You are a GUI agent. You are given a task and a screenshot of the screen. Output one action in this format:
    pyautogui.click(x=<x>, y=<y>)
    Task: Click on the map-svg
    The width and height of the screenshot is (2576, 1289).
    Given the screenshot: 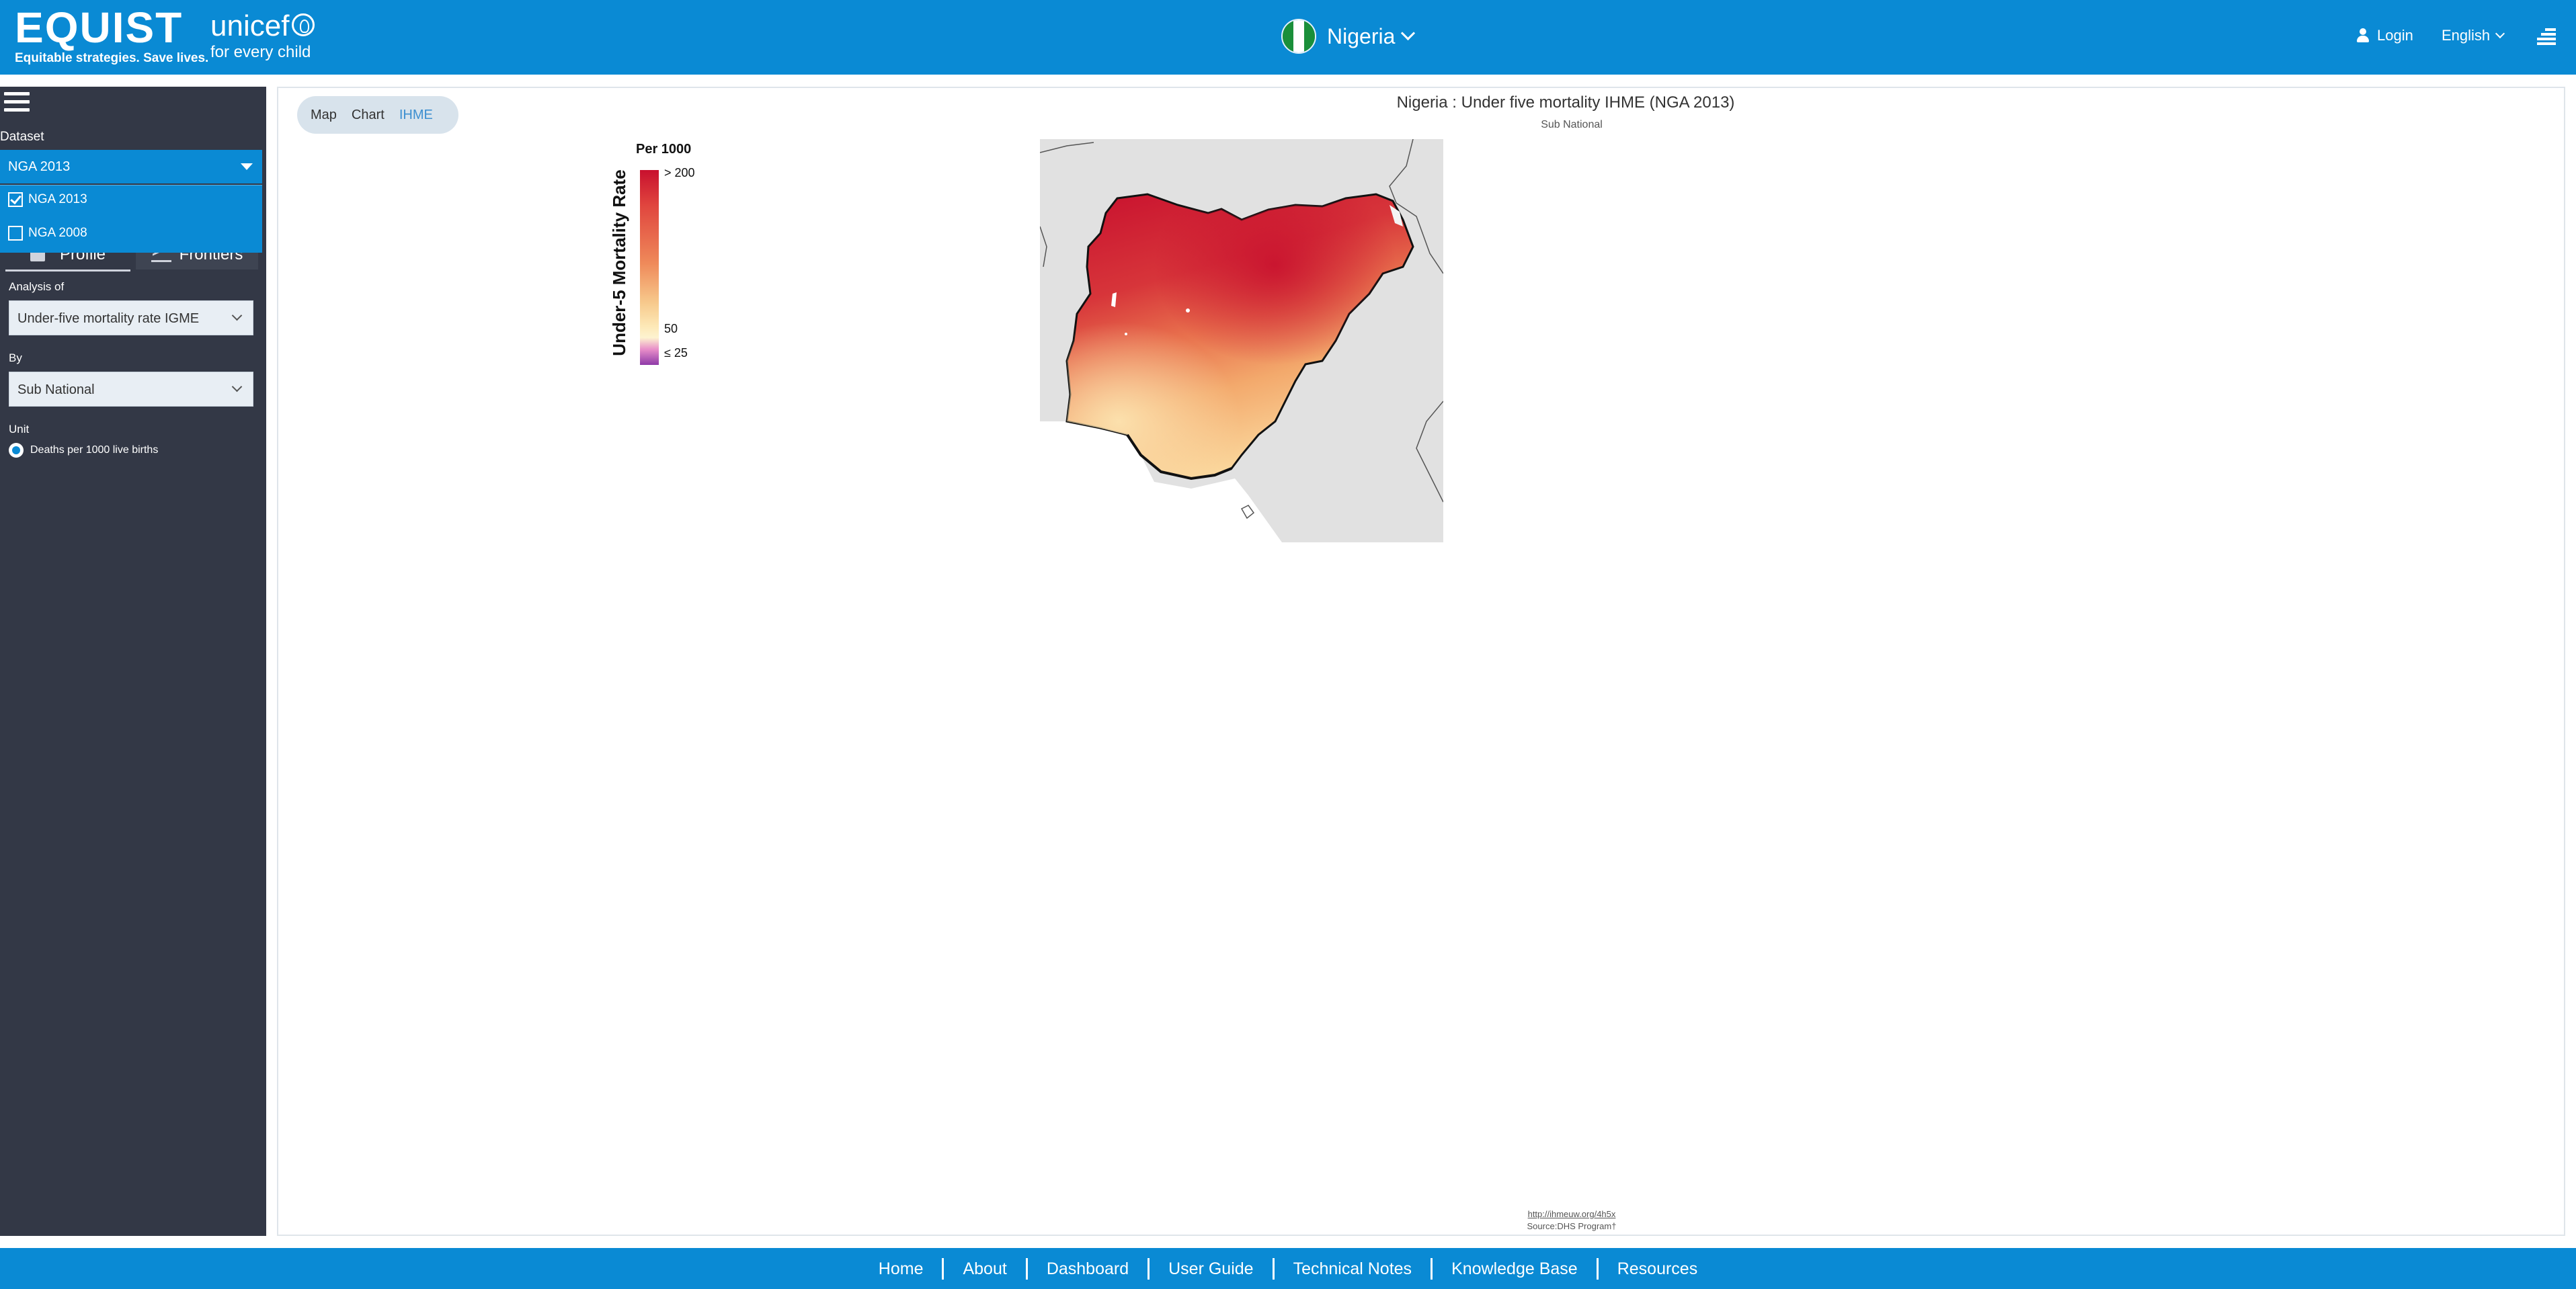 What is the action you would take?
    pyautogui.click(x=1241, y=341)
    